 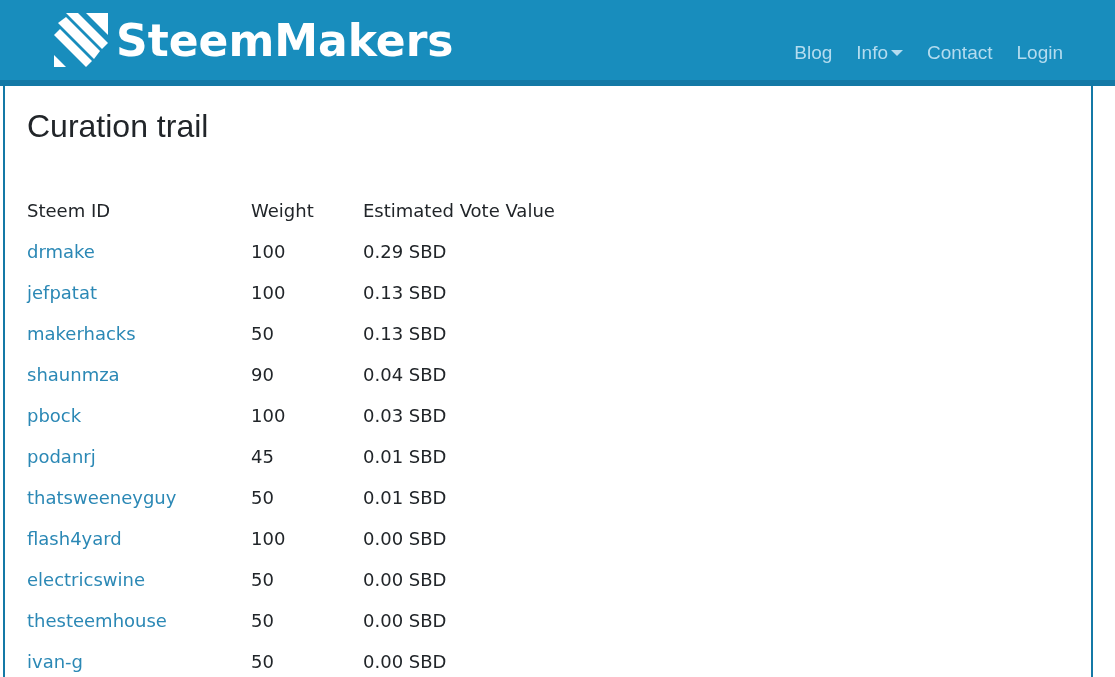 What do you see at coordinates (61, 251) in the screenshot?
I see `user-link: drmake` at bounding box center [61, 251].